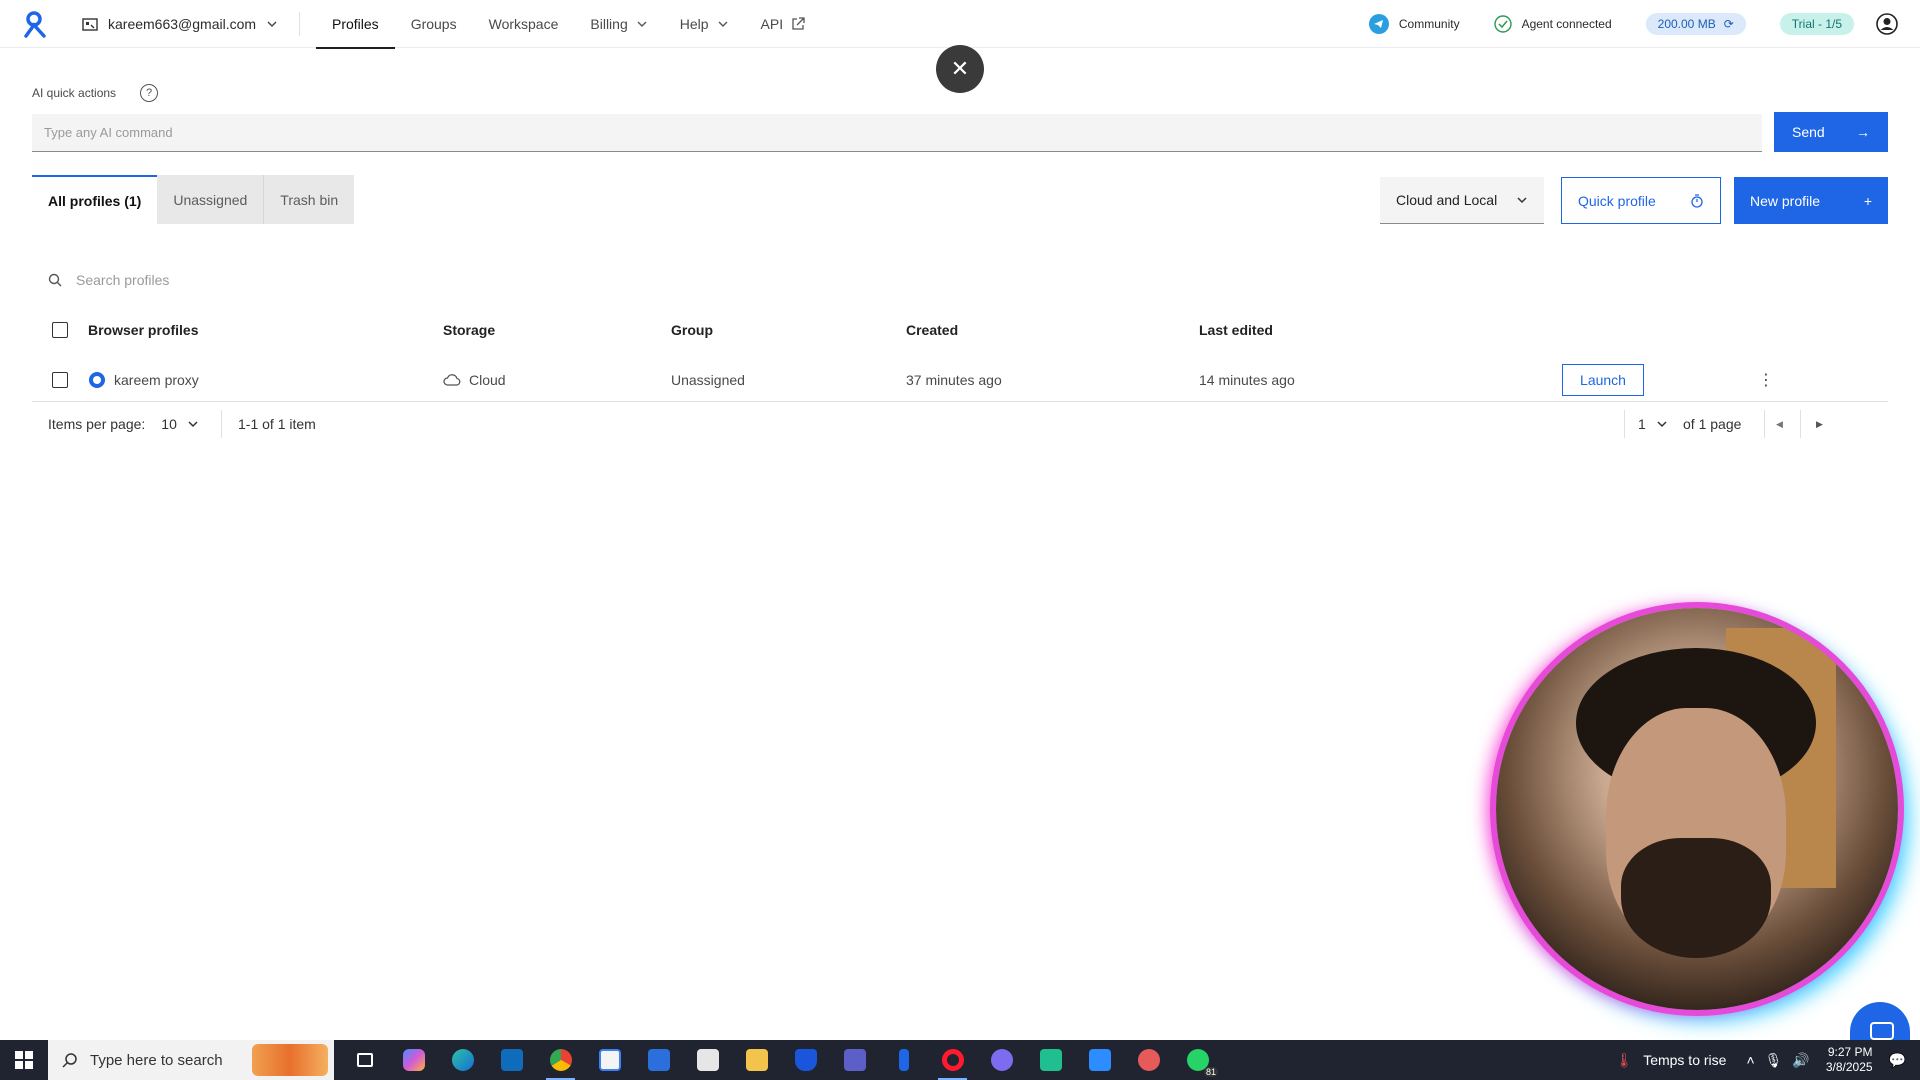 Image resolution: width=1920 pixels, height=1080 pixels. What do you see at coordinates (143, 380) in the screenshot?
I see `profile-name-cell: kareem proxy` at bounding box center [143, 380].